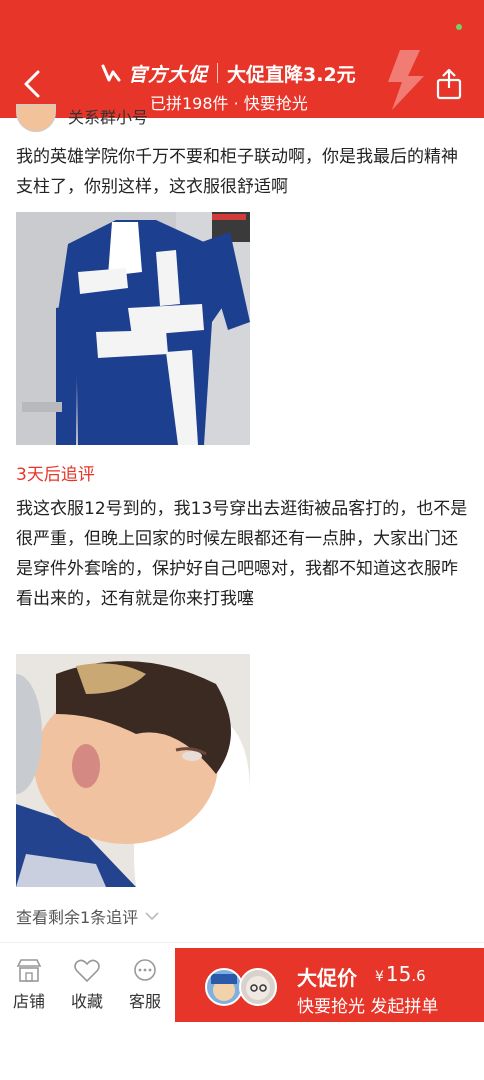  I want to click on currency-symbol: ¥, so click(379, 977).